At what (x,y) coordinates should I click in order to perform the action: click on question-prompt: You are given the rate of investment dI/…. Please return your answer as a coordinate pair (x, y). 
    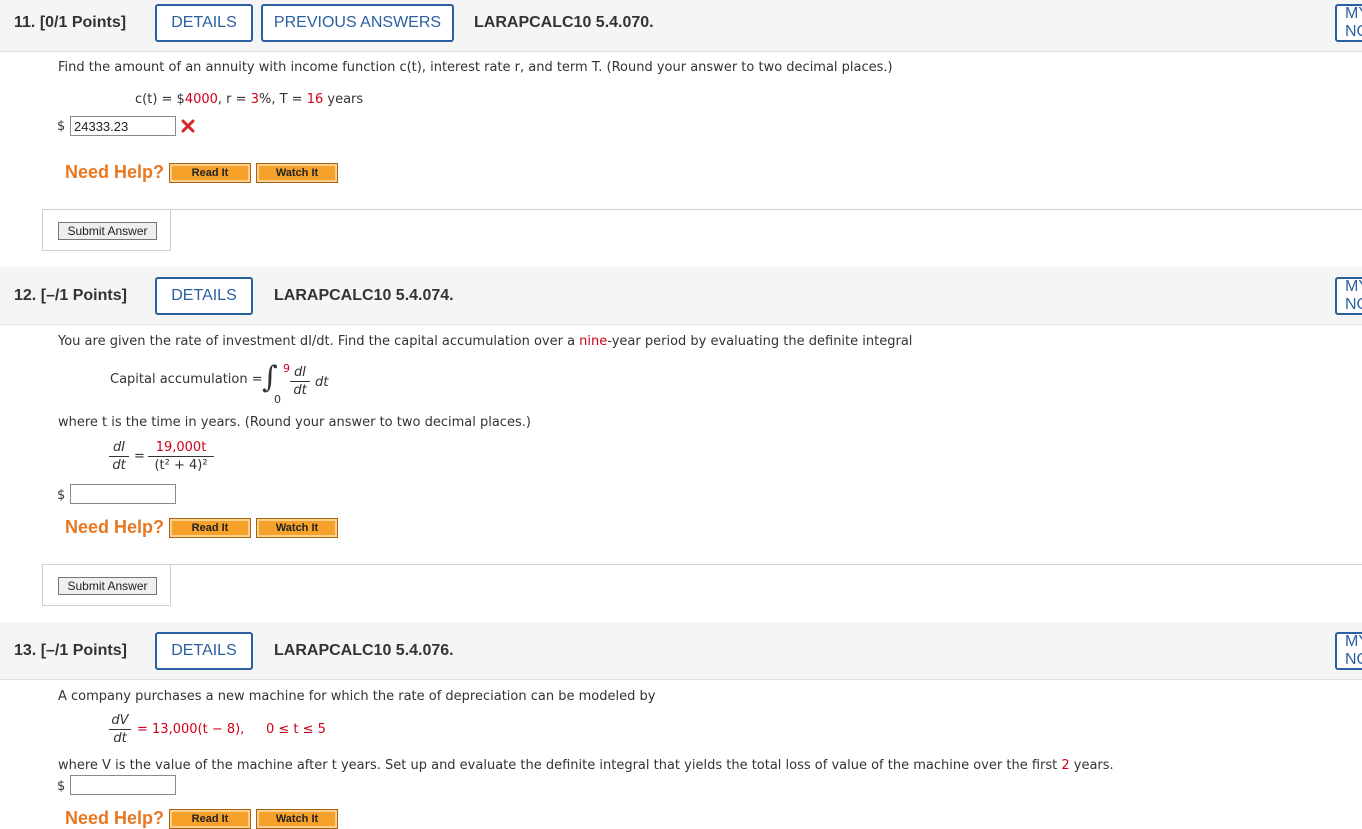
    Looking at the image, I should click on (485, 341).